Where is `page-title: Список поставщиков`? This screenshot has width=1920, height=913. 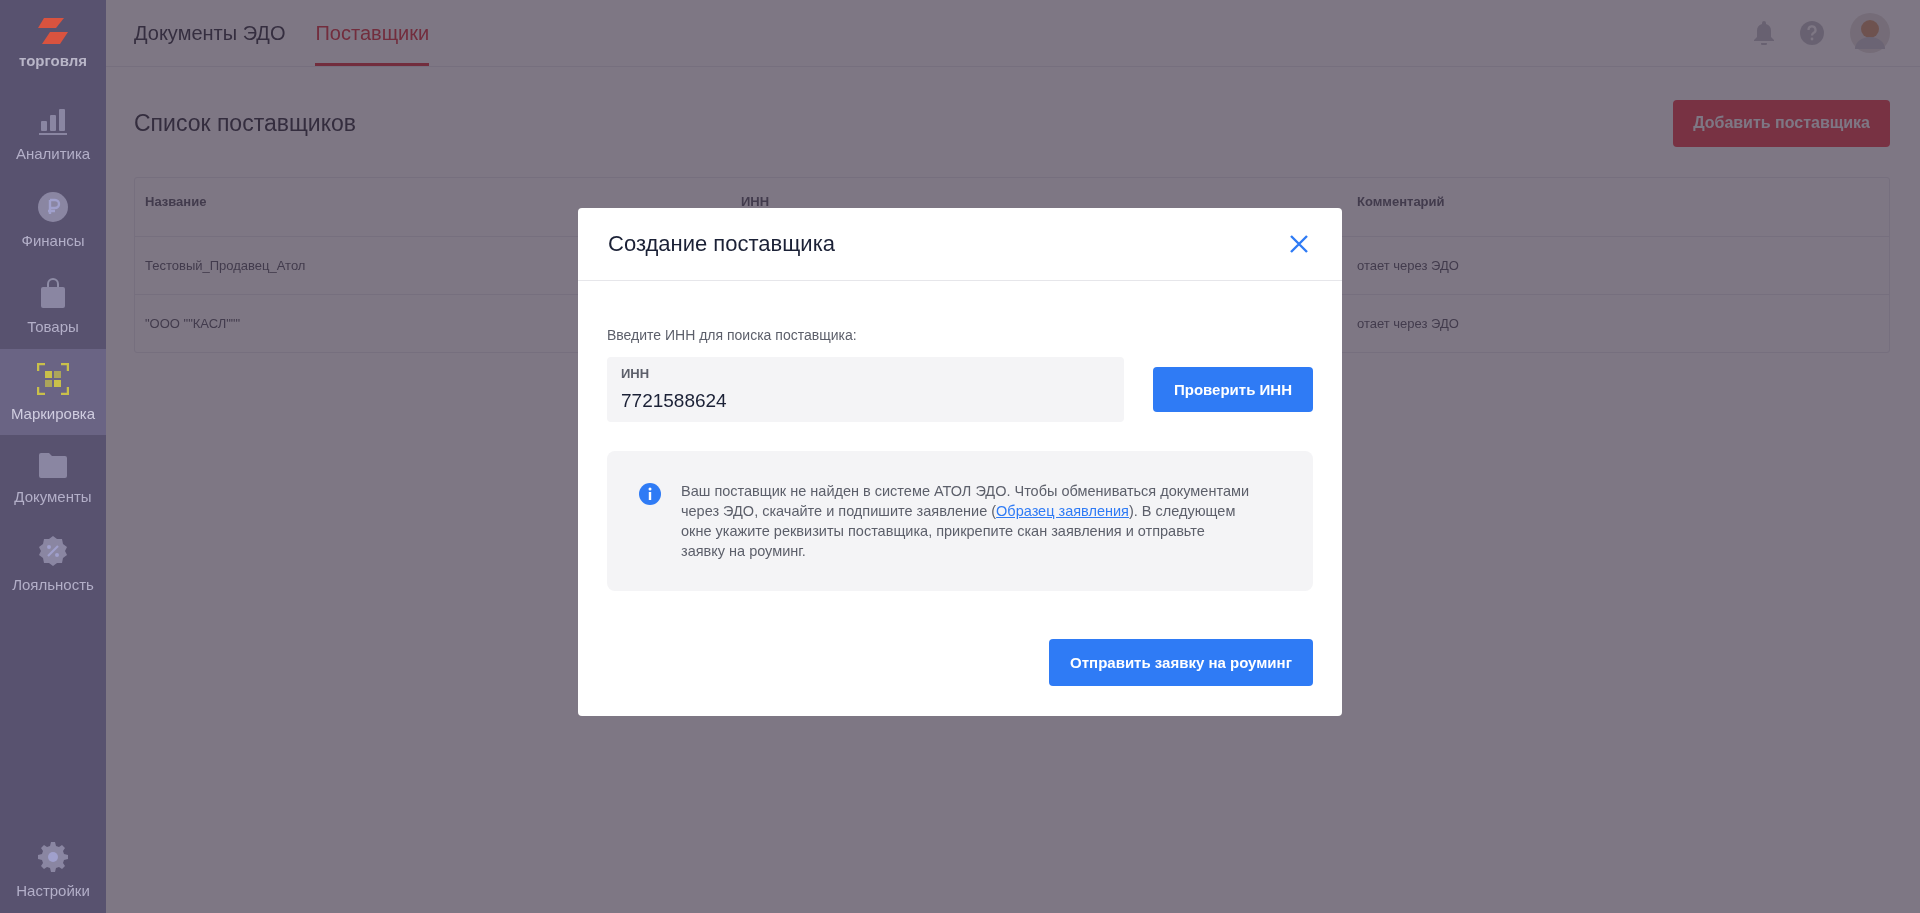
page-title: Список поставщиков is located at coordinates (245, 123).